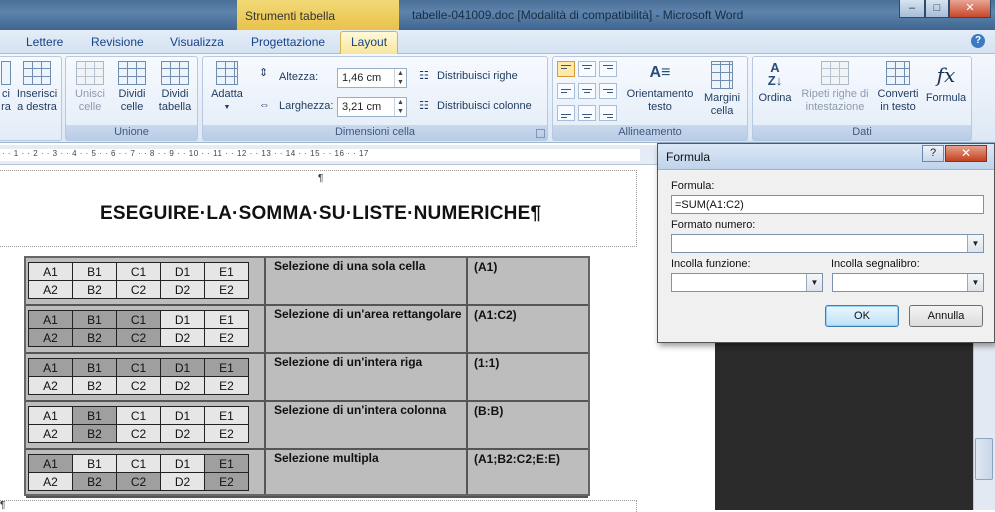  Describe the element at coordinates (495, 315) in the screenshot. I see `scan-reference: (A1:C2)` at that location.